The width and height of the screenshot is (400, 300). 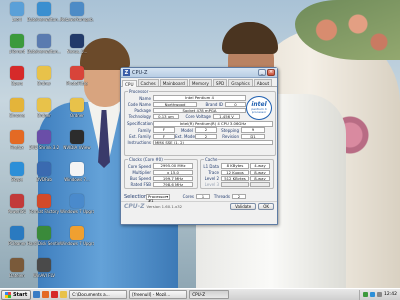 What do you see at coordinates (136, 196) in the screenshot?
I see `selection-label: Selection` at bounding box center [136, 196].